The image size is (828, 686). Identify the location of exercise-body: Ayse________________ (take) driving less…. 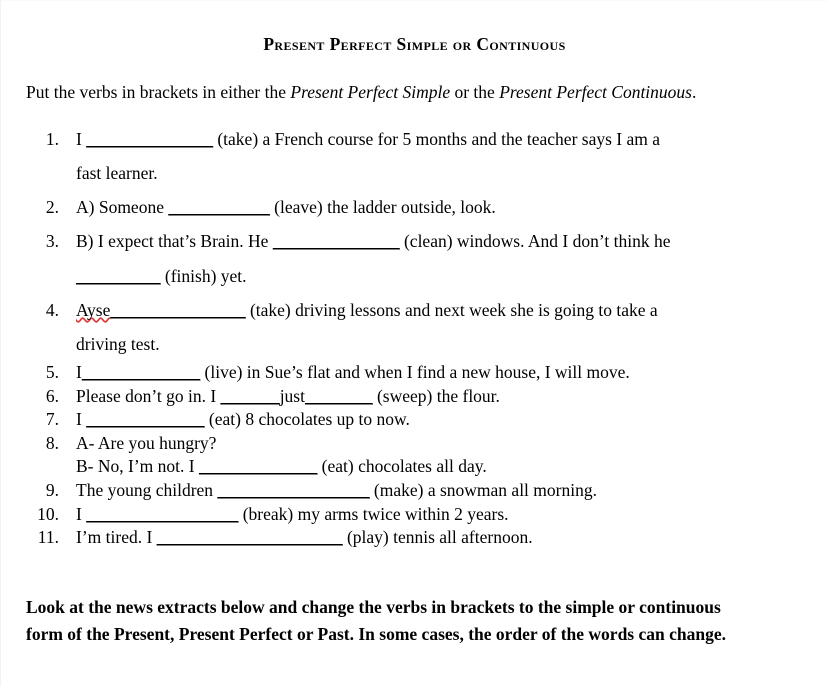
(452, 327).